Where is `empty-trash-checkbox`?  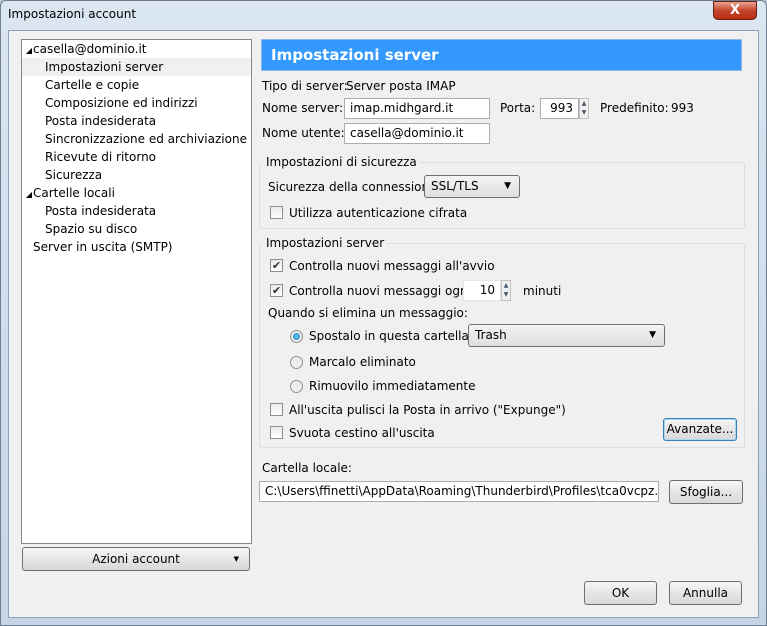
empty-trash-checkbox is located at coordinates (276, 432).